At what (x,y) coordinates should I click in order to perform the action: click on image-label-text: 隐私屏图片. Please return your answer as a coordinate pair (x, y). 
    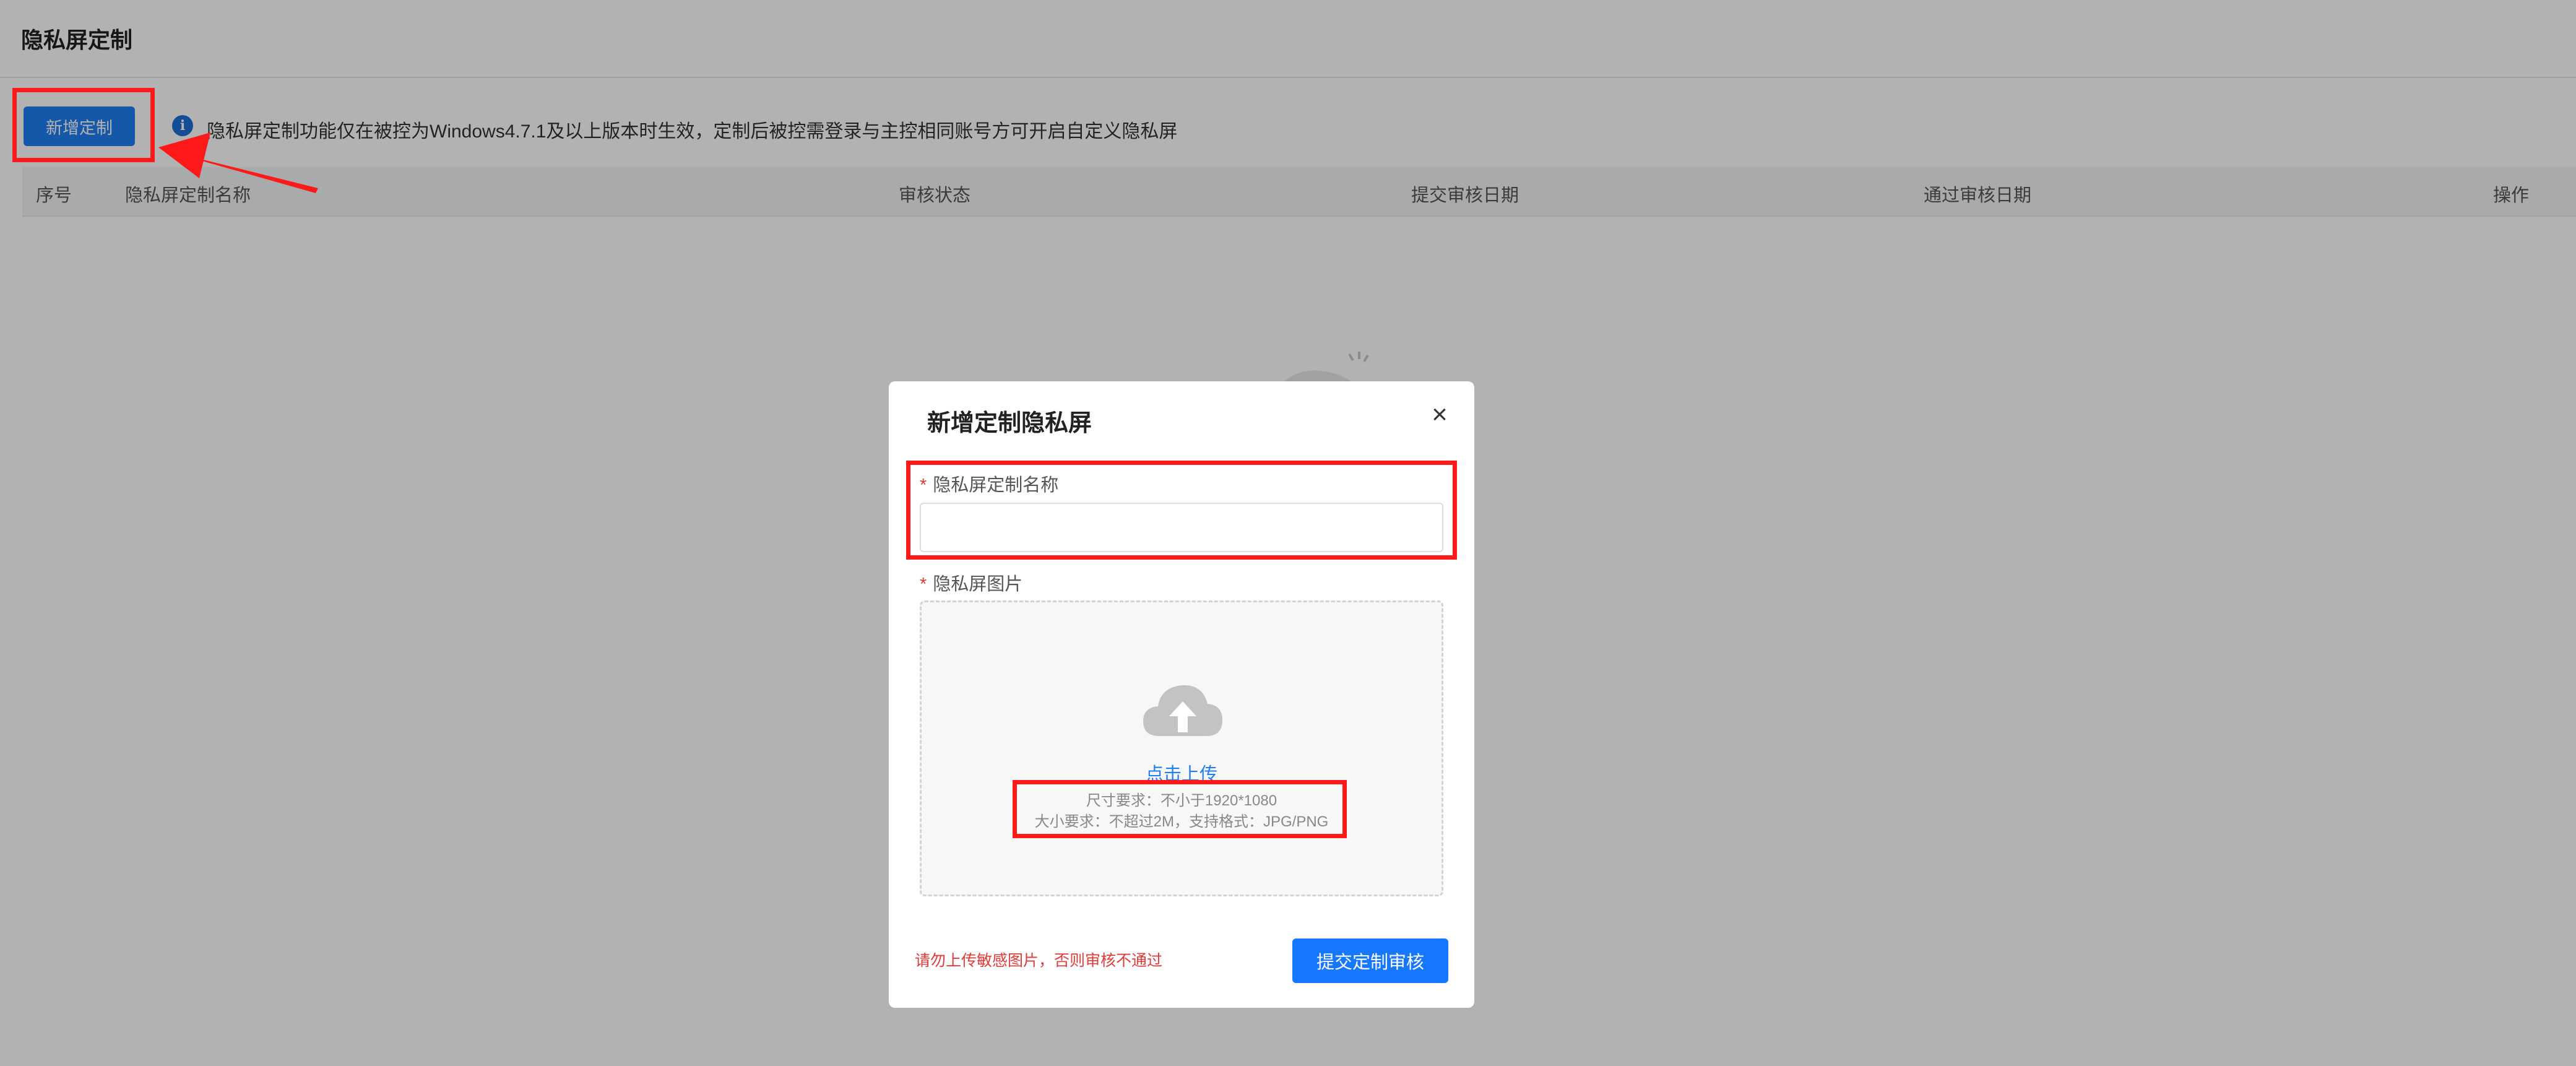
    Looking at the image, I should click on (978, 584).